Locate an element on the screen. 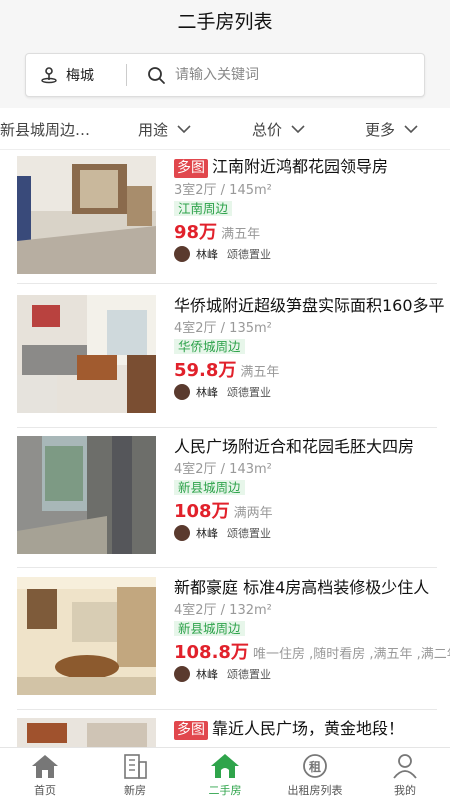 The image size is (450, 800). search-bar: 梅城 is located at coordinates (225, 75).